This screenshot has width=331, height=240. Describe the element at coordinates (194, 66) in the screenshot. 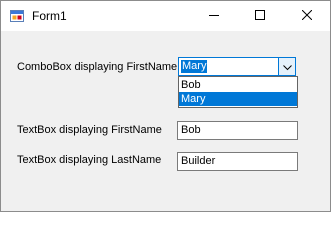

I see `combobox-selected-text: Mary` at that location.